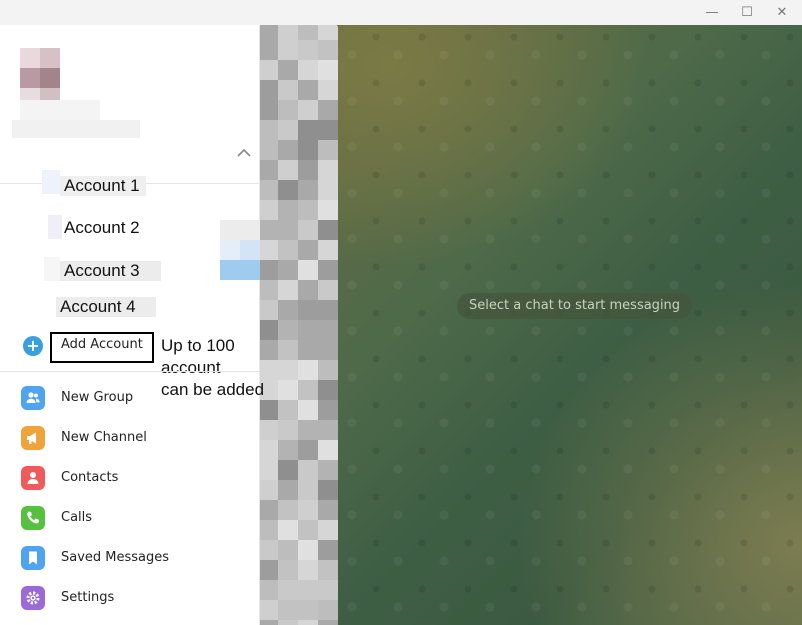 The height and width of the screenshot is (625, 802). I want to click on divider, so click(130, 371).